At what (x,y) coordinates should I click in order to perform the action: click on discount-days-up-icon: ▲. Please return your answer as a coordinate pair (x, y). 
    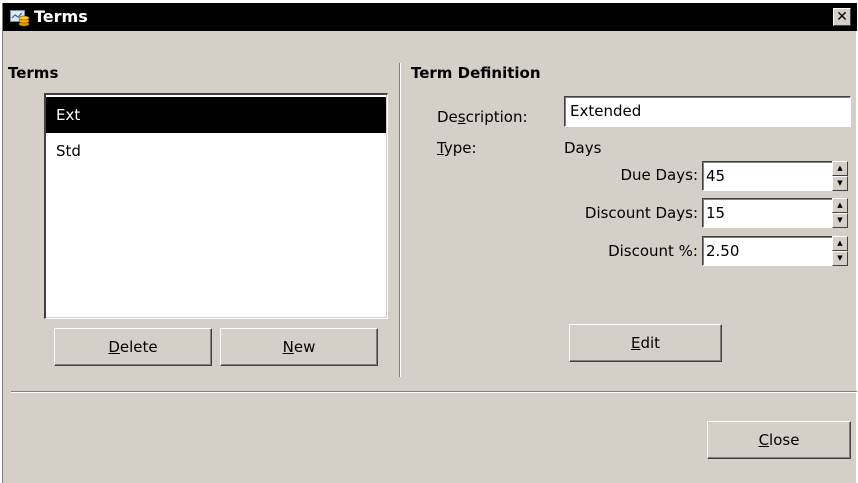
    Looking at the image, I should click on (840, 205).